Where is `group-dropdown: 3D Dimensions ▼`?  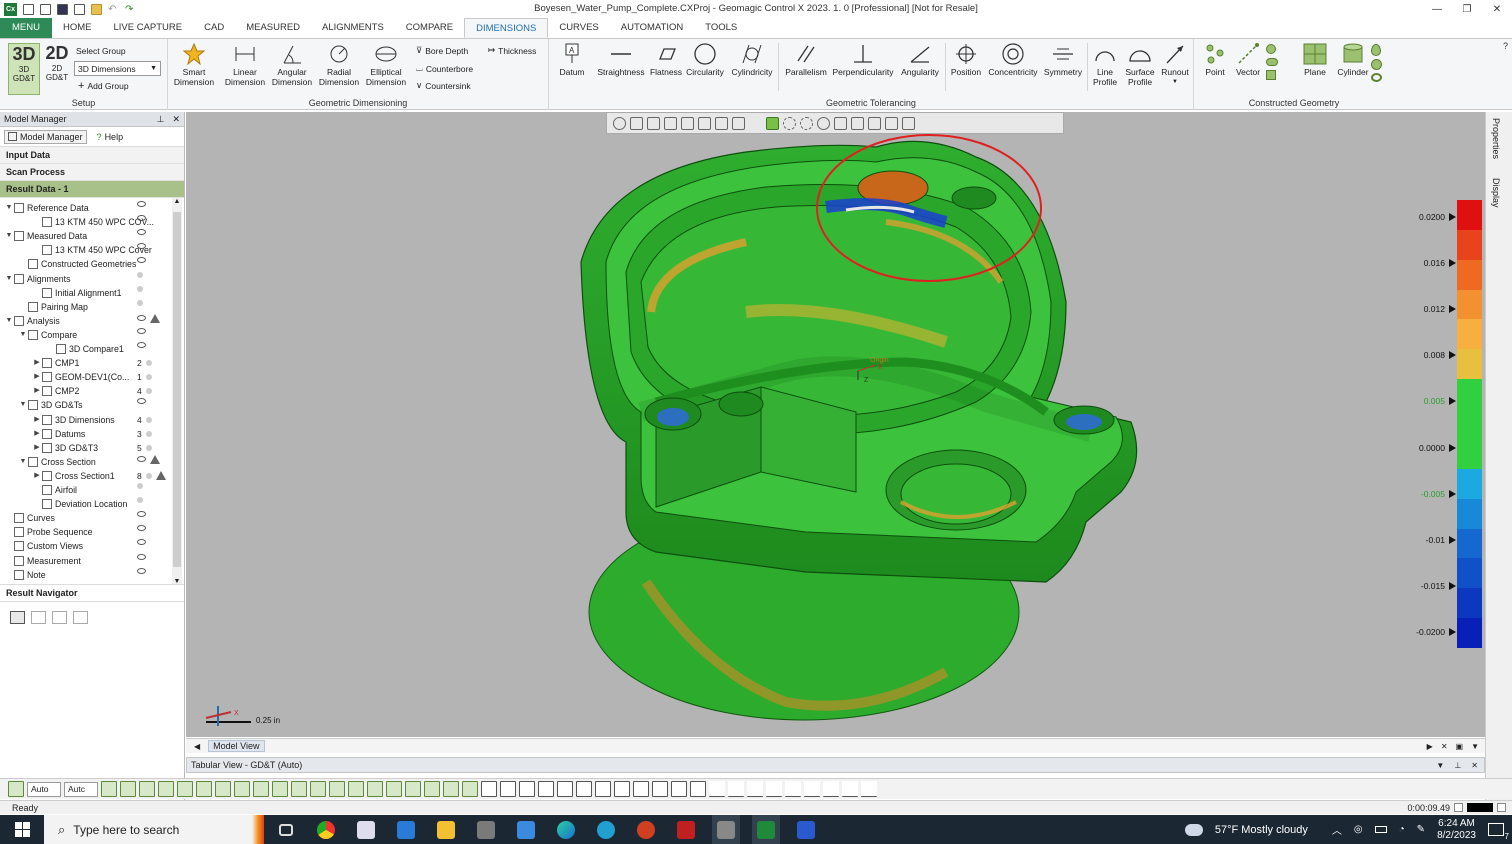
group-dropdown: 3D Dimensions ▼ is located at coordinates (117, 68).